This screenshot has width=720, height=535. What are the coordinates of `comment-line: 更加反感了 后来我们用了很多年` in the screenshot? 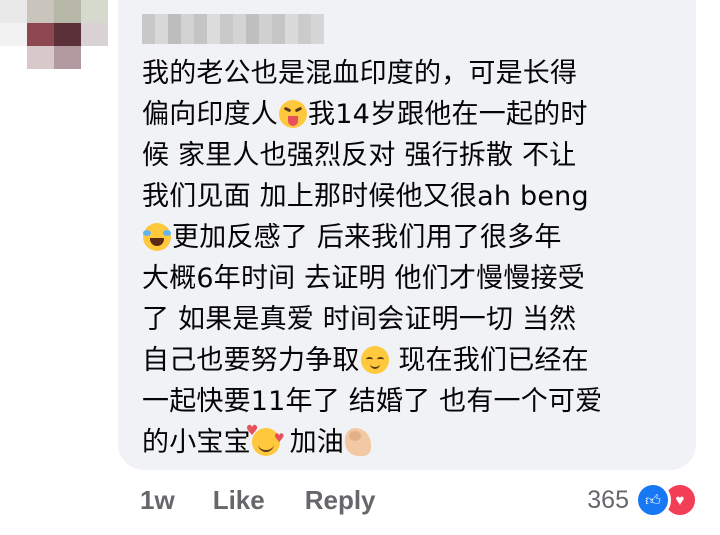 It's located at (367, 237).